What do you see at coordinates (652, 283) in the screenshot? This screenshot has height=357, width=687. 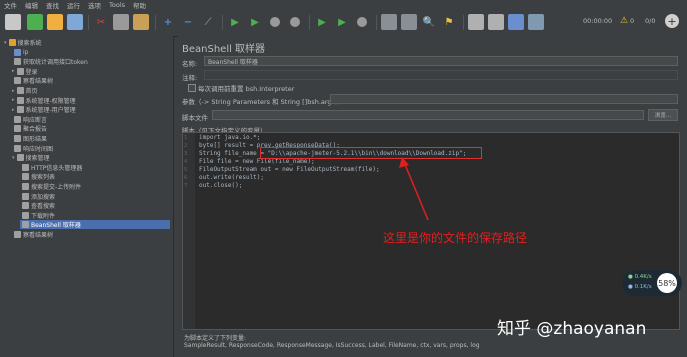 I see `network-widget: ● 0.4K/s ● 0.1K/s 58%` at bounding box center [652, 283].